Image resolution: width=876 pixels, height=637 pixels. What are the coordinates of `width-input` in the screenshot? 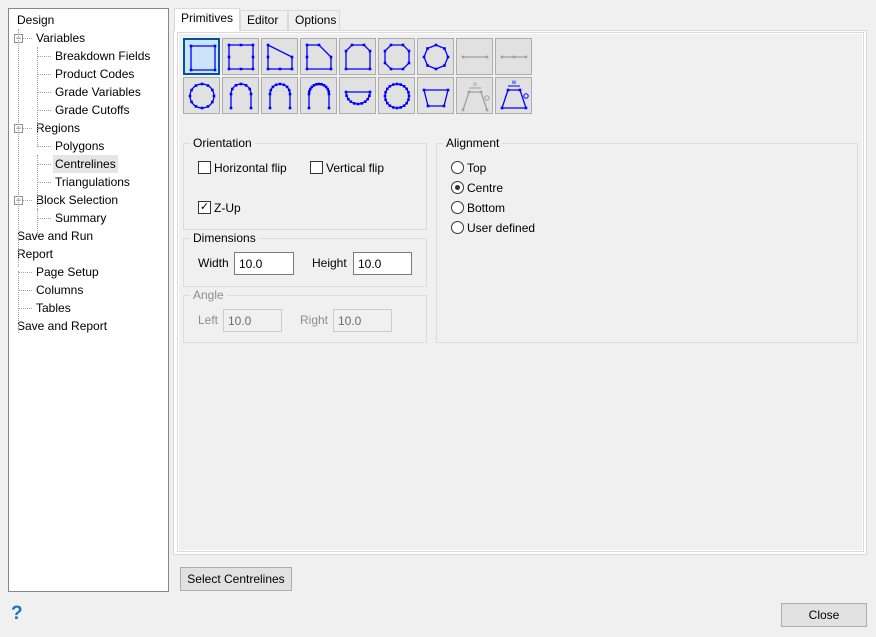 It's located at (264, 263).